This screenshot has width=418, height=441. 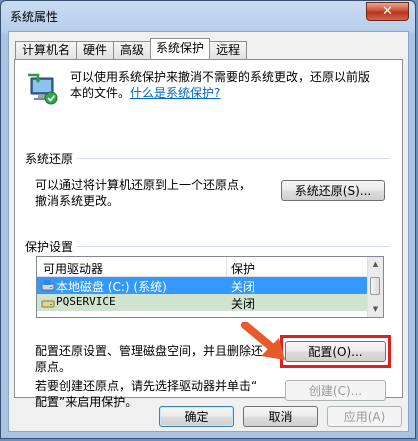 I want to click on tab-system-protection: 系统保护, so click(x=180, y=48).